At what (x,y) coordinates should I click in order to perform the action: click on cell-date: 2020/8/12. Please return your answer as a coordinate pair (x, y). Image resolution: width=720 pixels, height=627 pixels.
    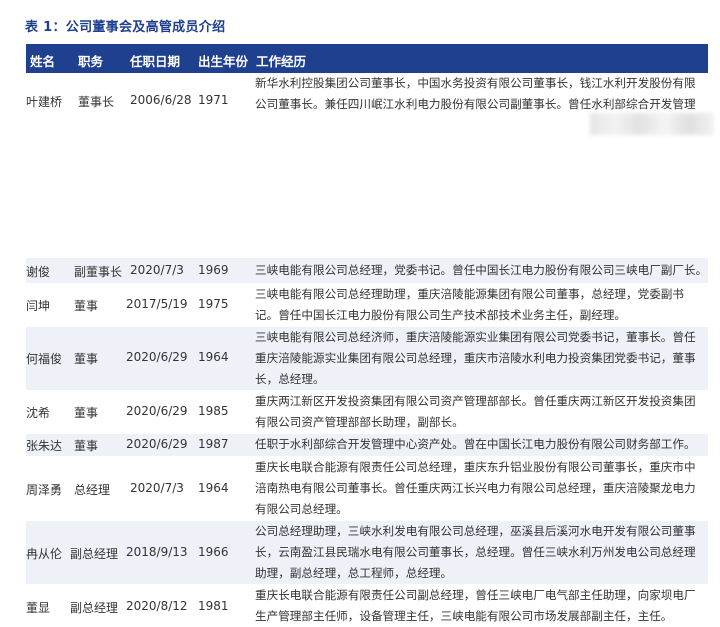
    Looking at the image, I should click on (157, 606).